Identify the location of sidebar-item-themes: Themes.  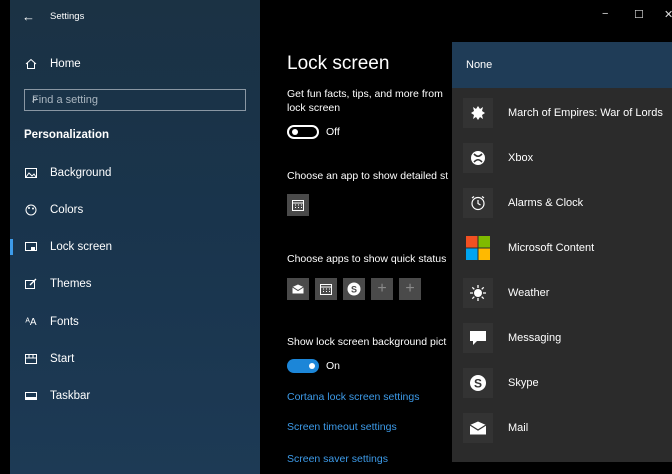
(135, 284).